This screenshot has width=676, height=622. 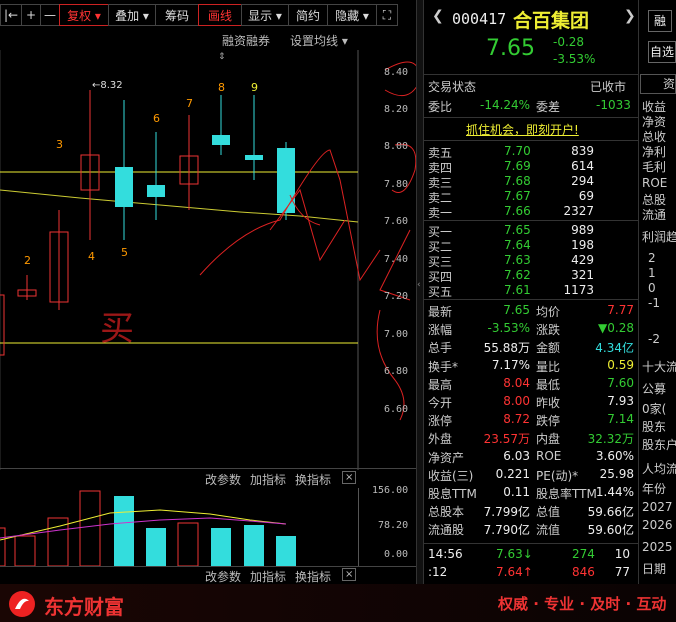 I want to click on switch-indicator-button-2: 换指标, so click(x=313, y=576).